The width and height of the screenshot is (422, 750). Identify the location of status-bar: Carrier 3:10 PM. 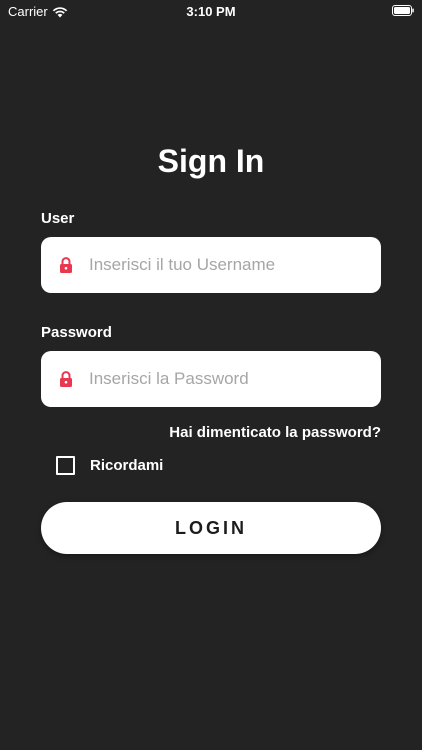
(211, 11).